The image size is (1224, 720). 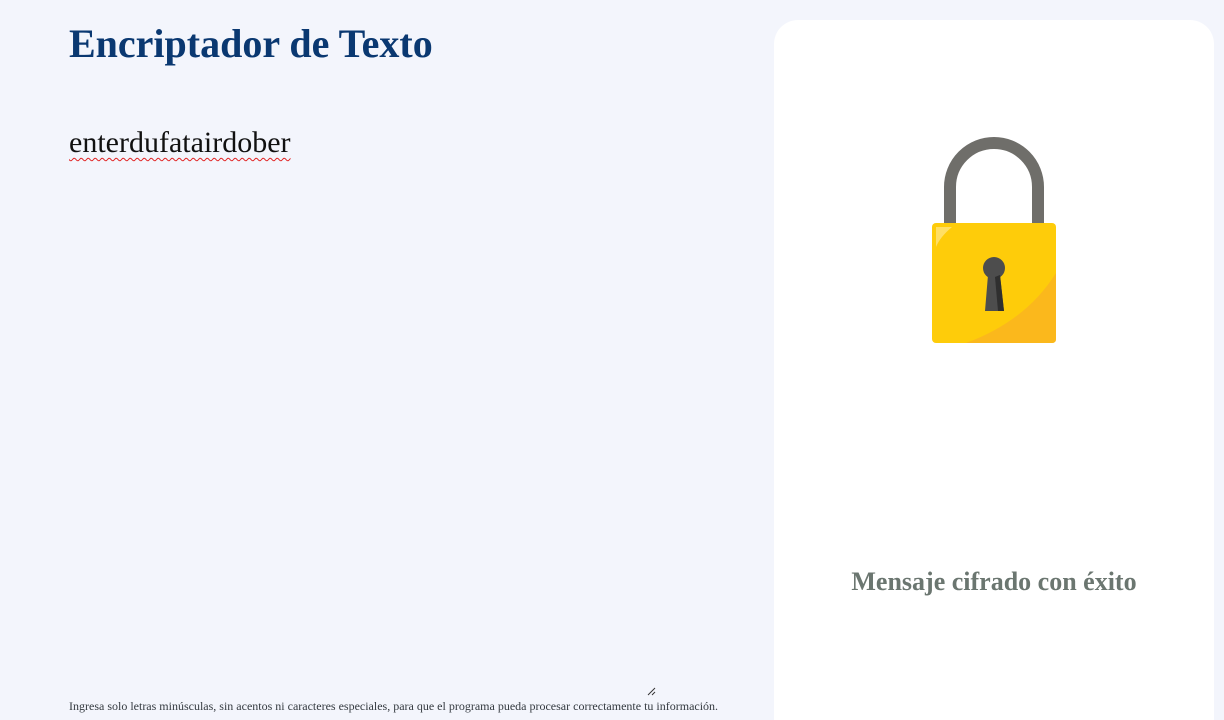 What do you see at coordinates (994, 240) in the screenshot?
I see `padlock-icon` at bounding box center [994, 240].